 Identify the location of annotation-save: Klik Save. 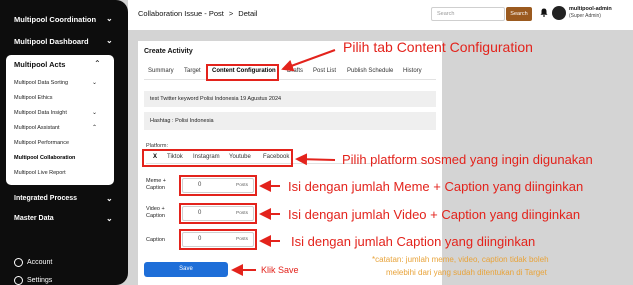
(280, 270).